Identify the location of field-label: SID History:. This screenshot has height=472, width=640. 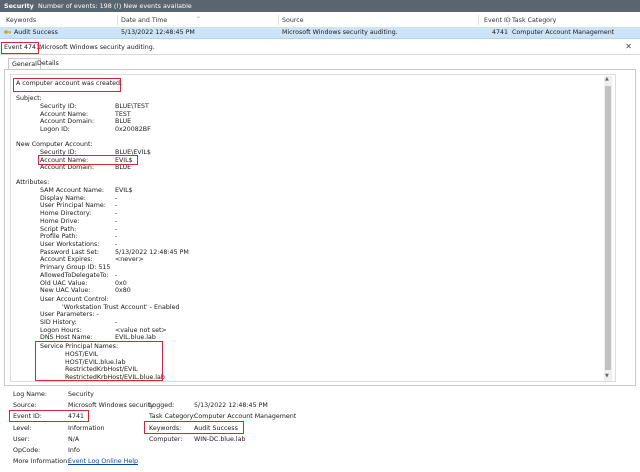
(58, 322).